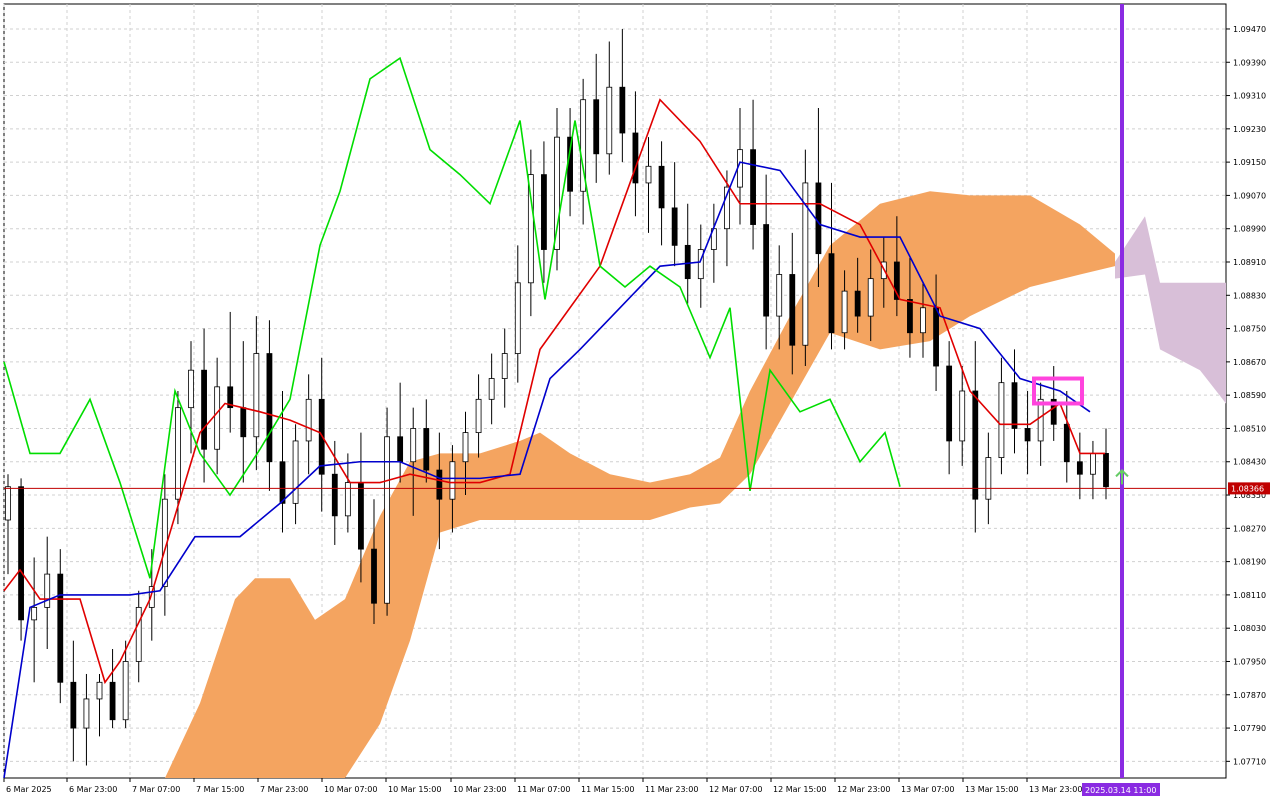 This screenshot has width=1280, height=804. What do you see at coordinates (479, 789) in the screenshot?
I see `x-tick-label: 10 Mar 23:00` at bounding box center [479, 789].